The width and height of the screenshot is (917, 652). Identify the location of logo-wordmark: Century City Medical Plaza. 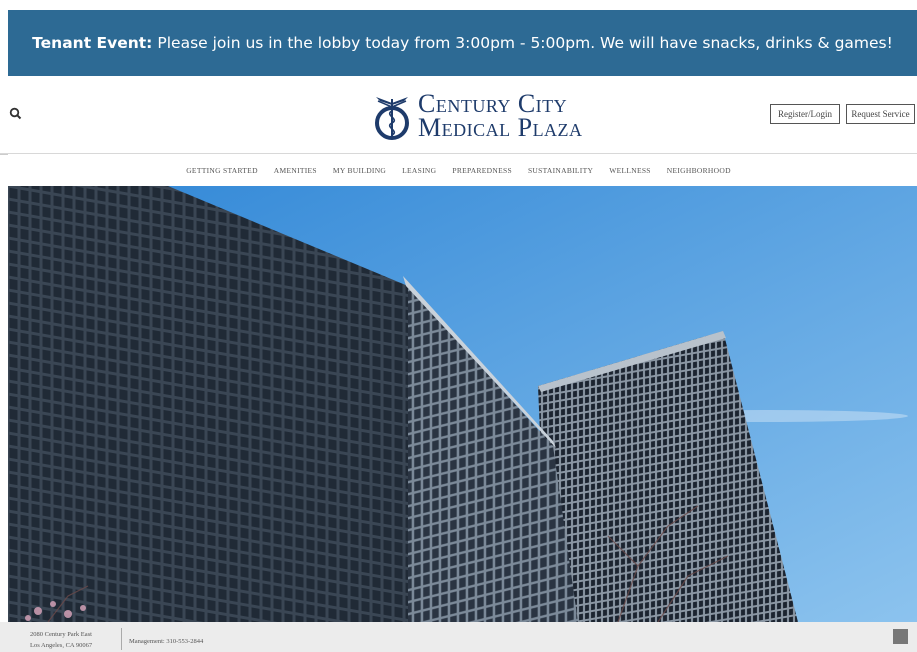
(500, 116).